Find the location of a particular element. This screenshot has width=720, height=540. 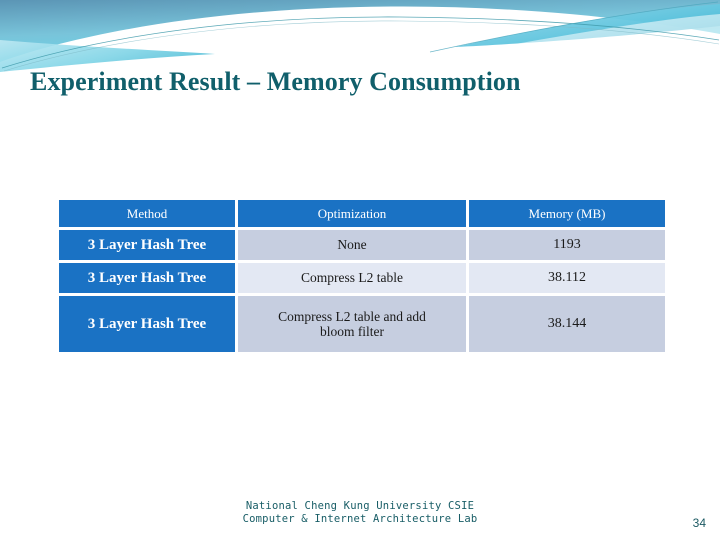

footer-line-lab: Computer & Internet Architecture Lab is located at coordinates (360, 519).